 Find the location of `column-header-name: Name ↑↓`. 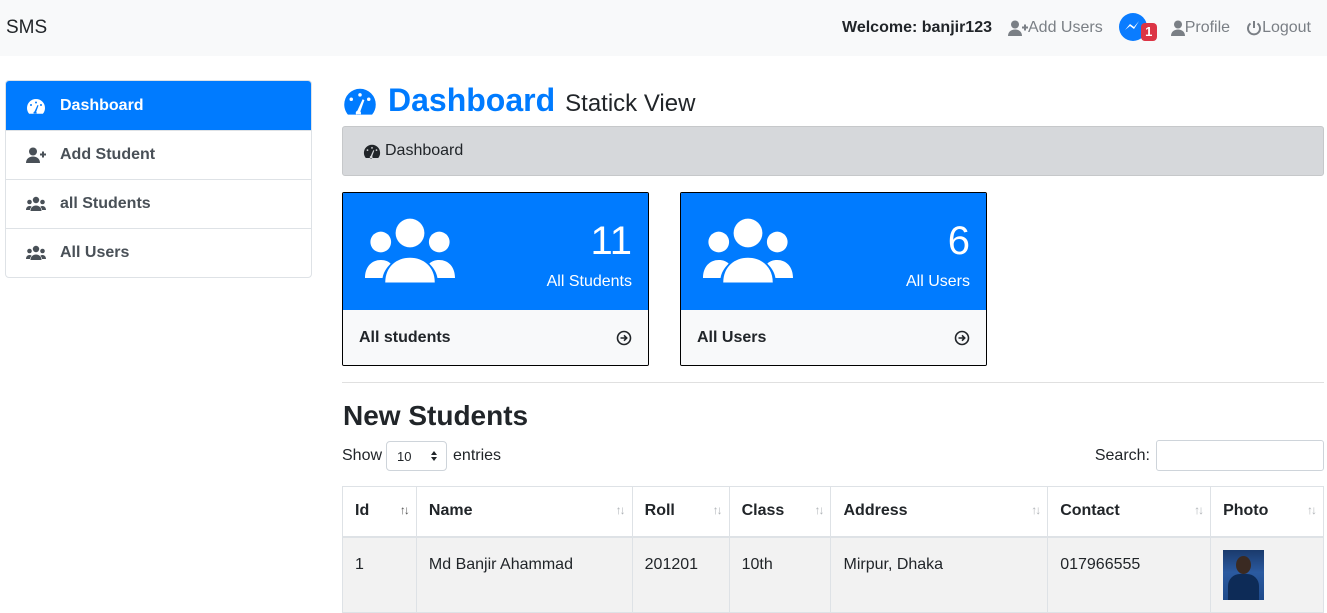

column-header-name: Name ↑↓ is located at coordinates (524, 512).